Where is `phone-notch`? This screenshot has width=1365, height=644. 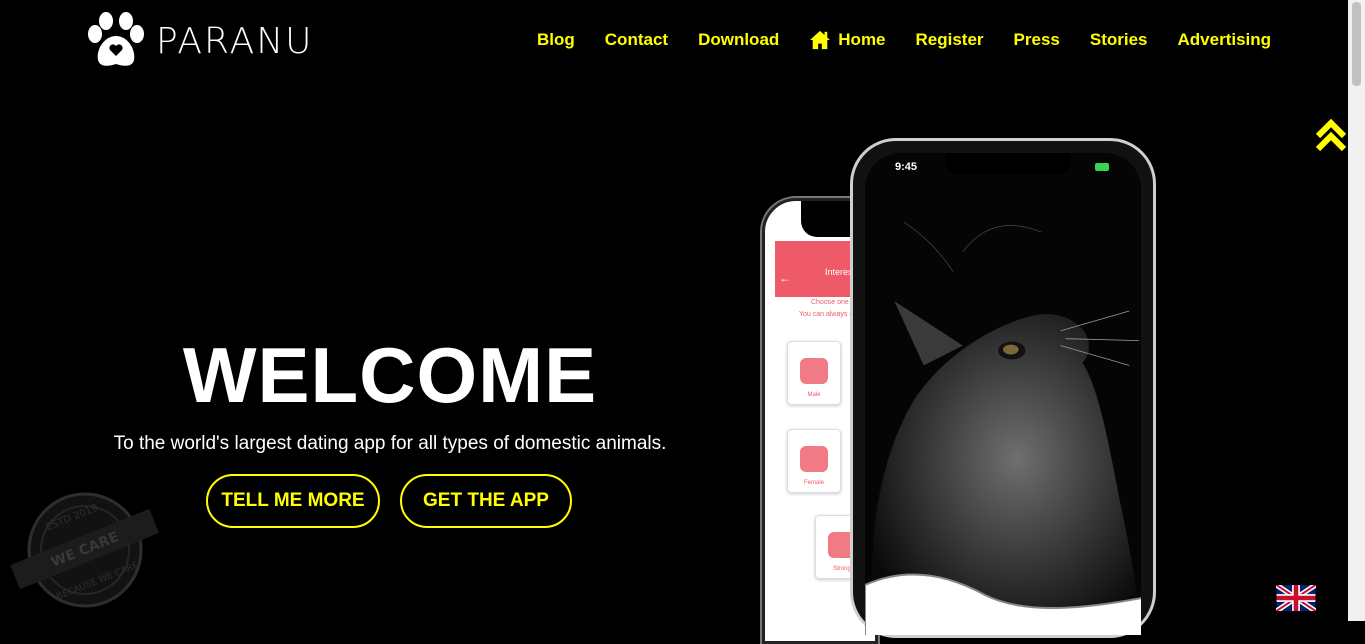
phone-notch is located at coordinates (1008, 164).